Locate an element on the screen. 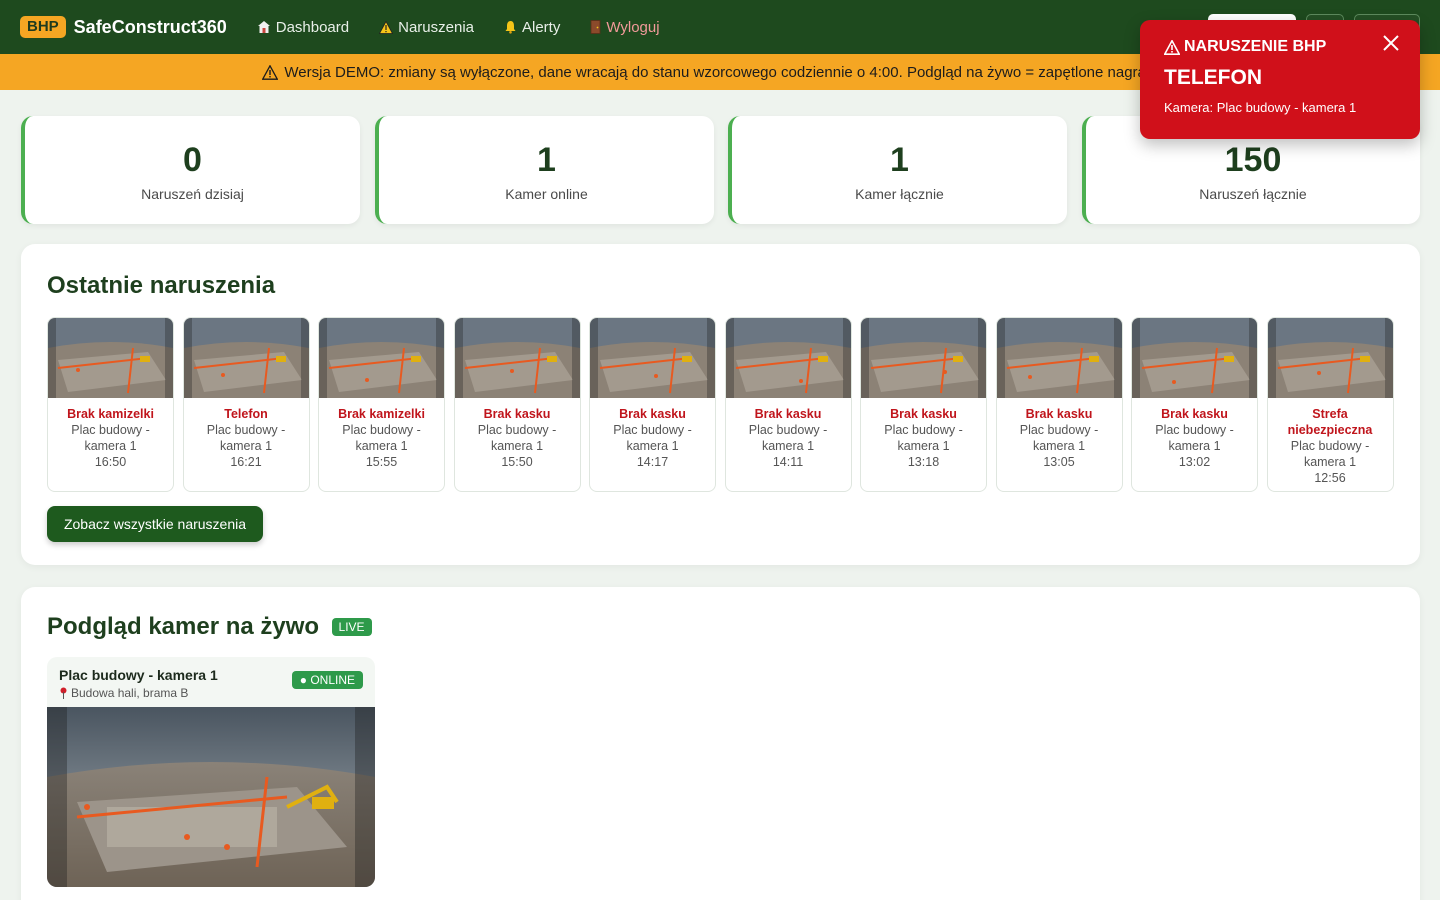 Image resolution: width=1440 pixels, height=900 pixels. violation-card: Brak kasku Plac budowy - kamera 1 14:11 is located at coordinates (788, 404).